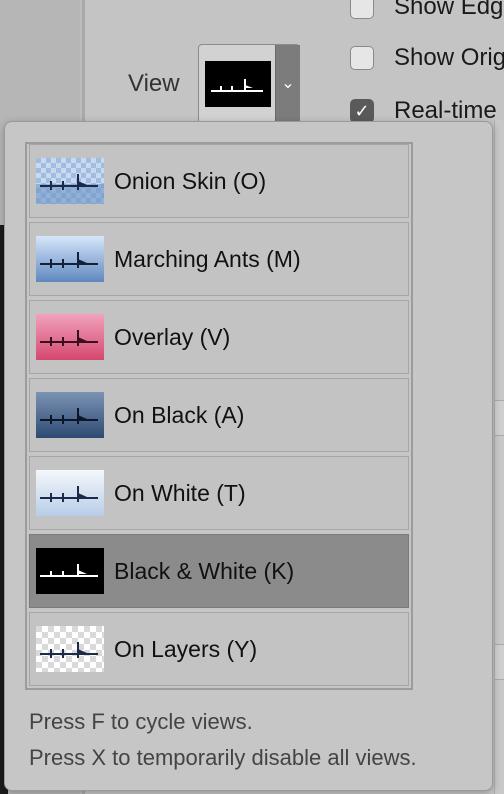 The image size is (504, 794). I want to click on chevron-down-icon: ⌄, so click(287, 84).